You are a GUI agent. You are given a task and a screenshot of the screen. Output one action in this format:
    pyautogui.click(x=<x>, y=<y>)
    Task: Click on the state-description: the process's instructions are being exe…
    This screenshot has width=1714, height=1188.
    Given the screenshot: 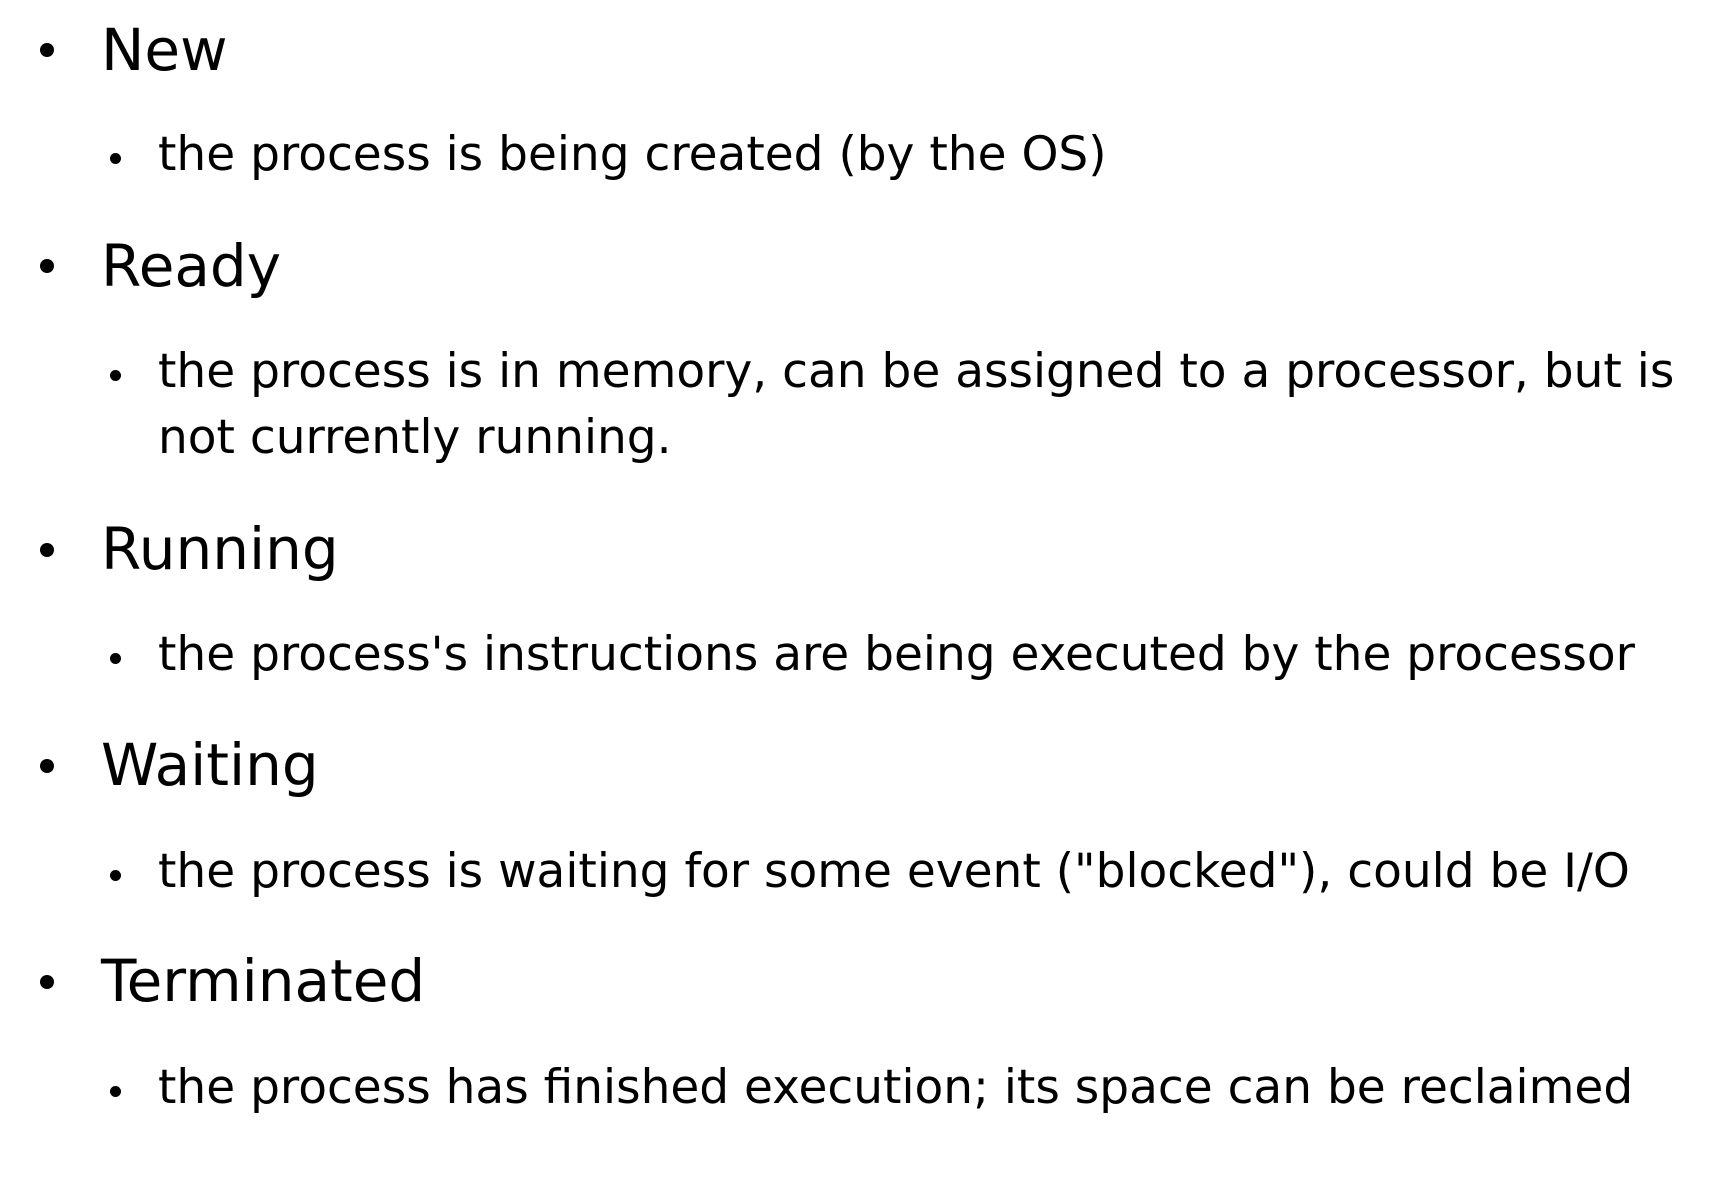 What is the action you would take?
    pyautogui.click(x=896, y=654)
    